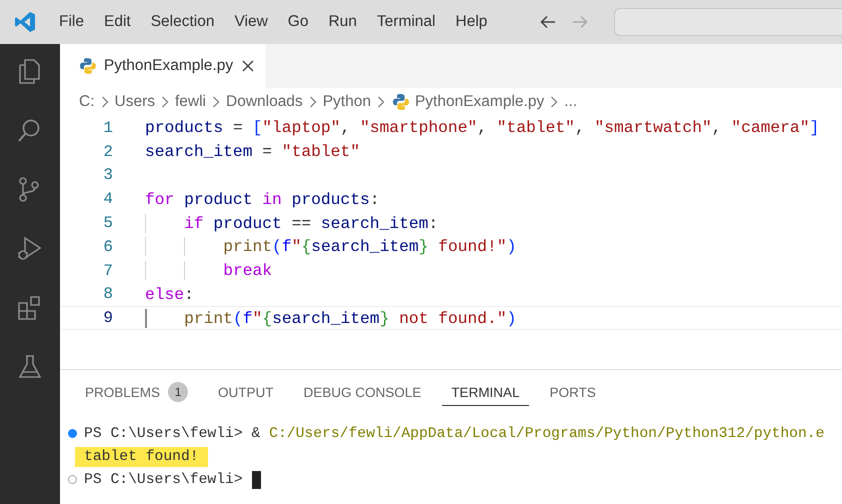  Describe the element at coordinates (146, 318) in the screenshot. I see `text-cursor` at that location.